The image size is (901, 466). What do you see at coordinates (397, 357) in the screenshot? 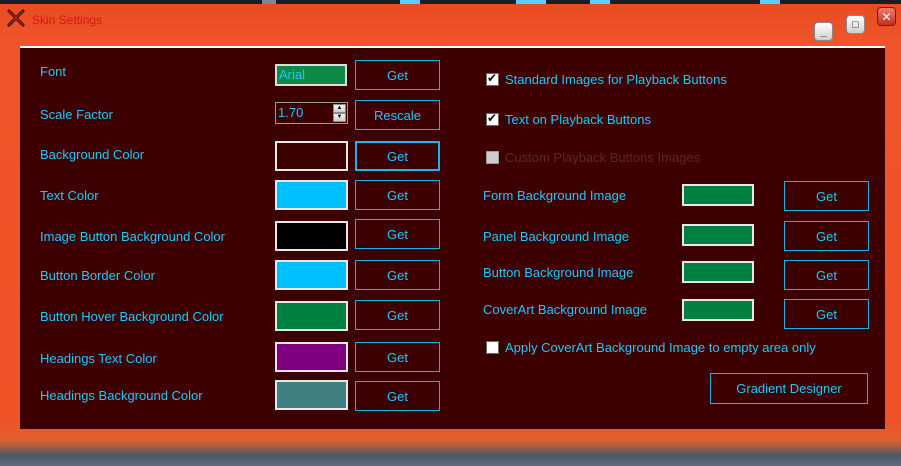
I see `headings-text-color-get-button: Get` at bounding box center [397, 357].